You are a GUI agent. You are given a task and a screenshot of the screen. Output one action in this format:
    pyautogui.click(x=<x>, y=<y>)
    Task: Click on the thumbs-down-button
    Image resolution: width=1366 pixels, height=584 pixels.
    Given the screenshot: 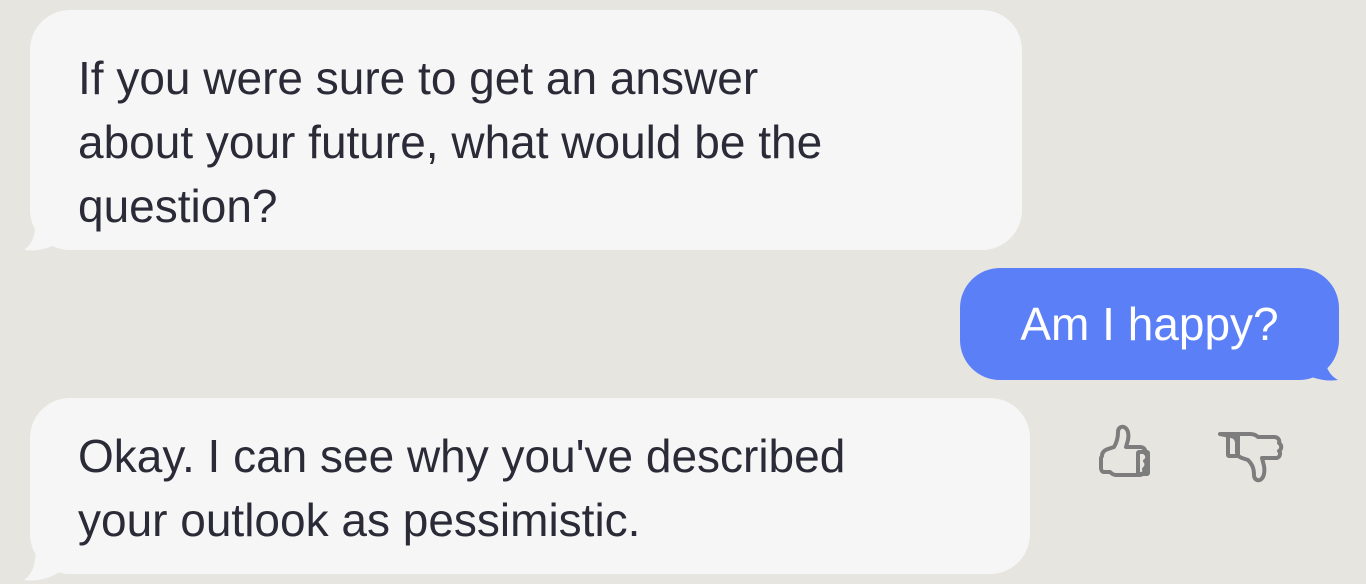 What is the action you would take?
    pyautogui.click(x=1254, y=462)
    